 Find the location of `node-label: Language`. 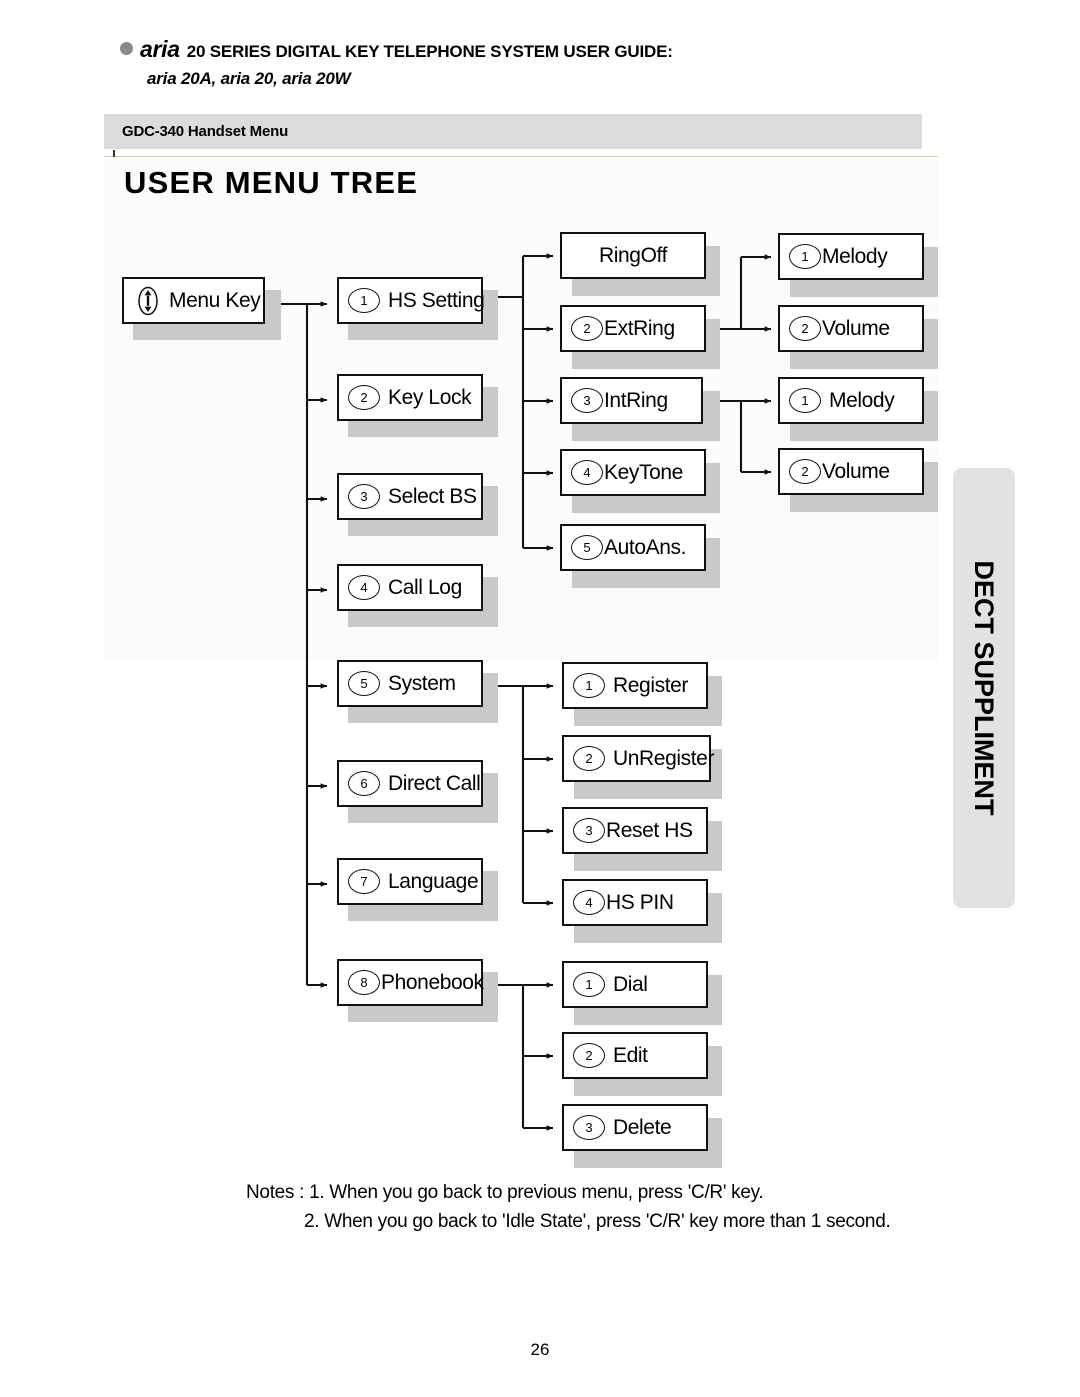

node-label: Language is located at coordinates (433, 881).